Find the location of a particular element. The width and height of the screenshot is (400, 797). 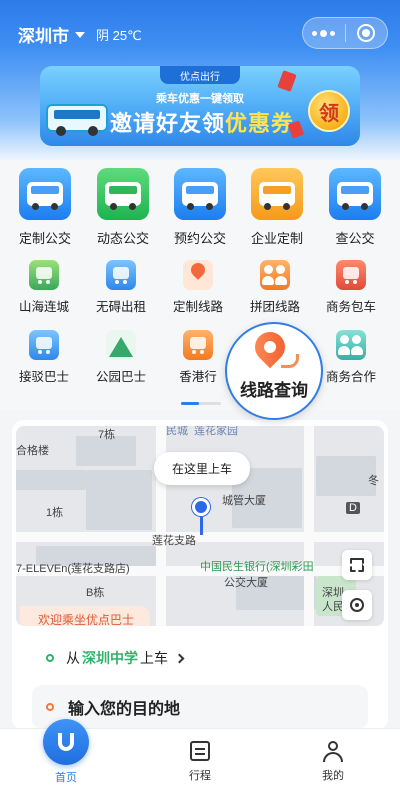

home-icon is located at coordinates (66, 742).